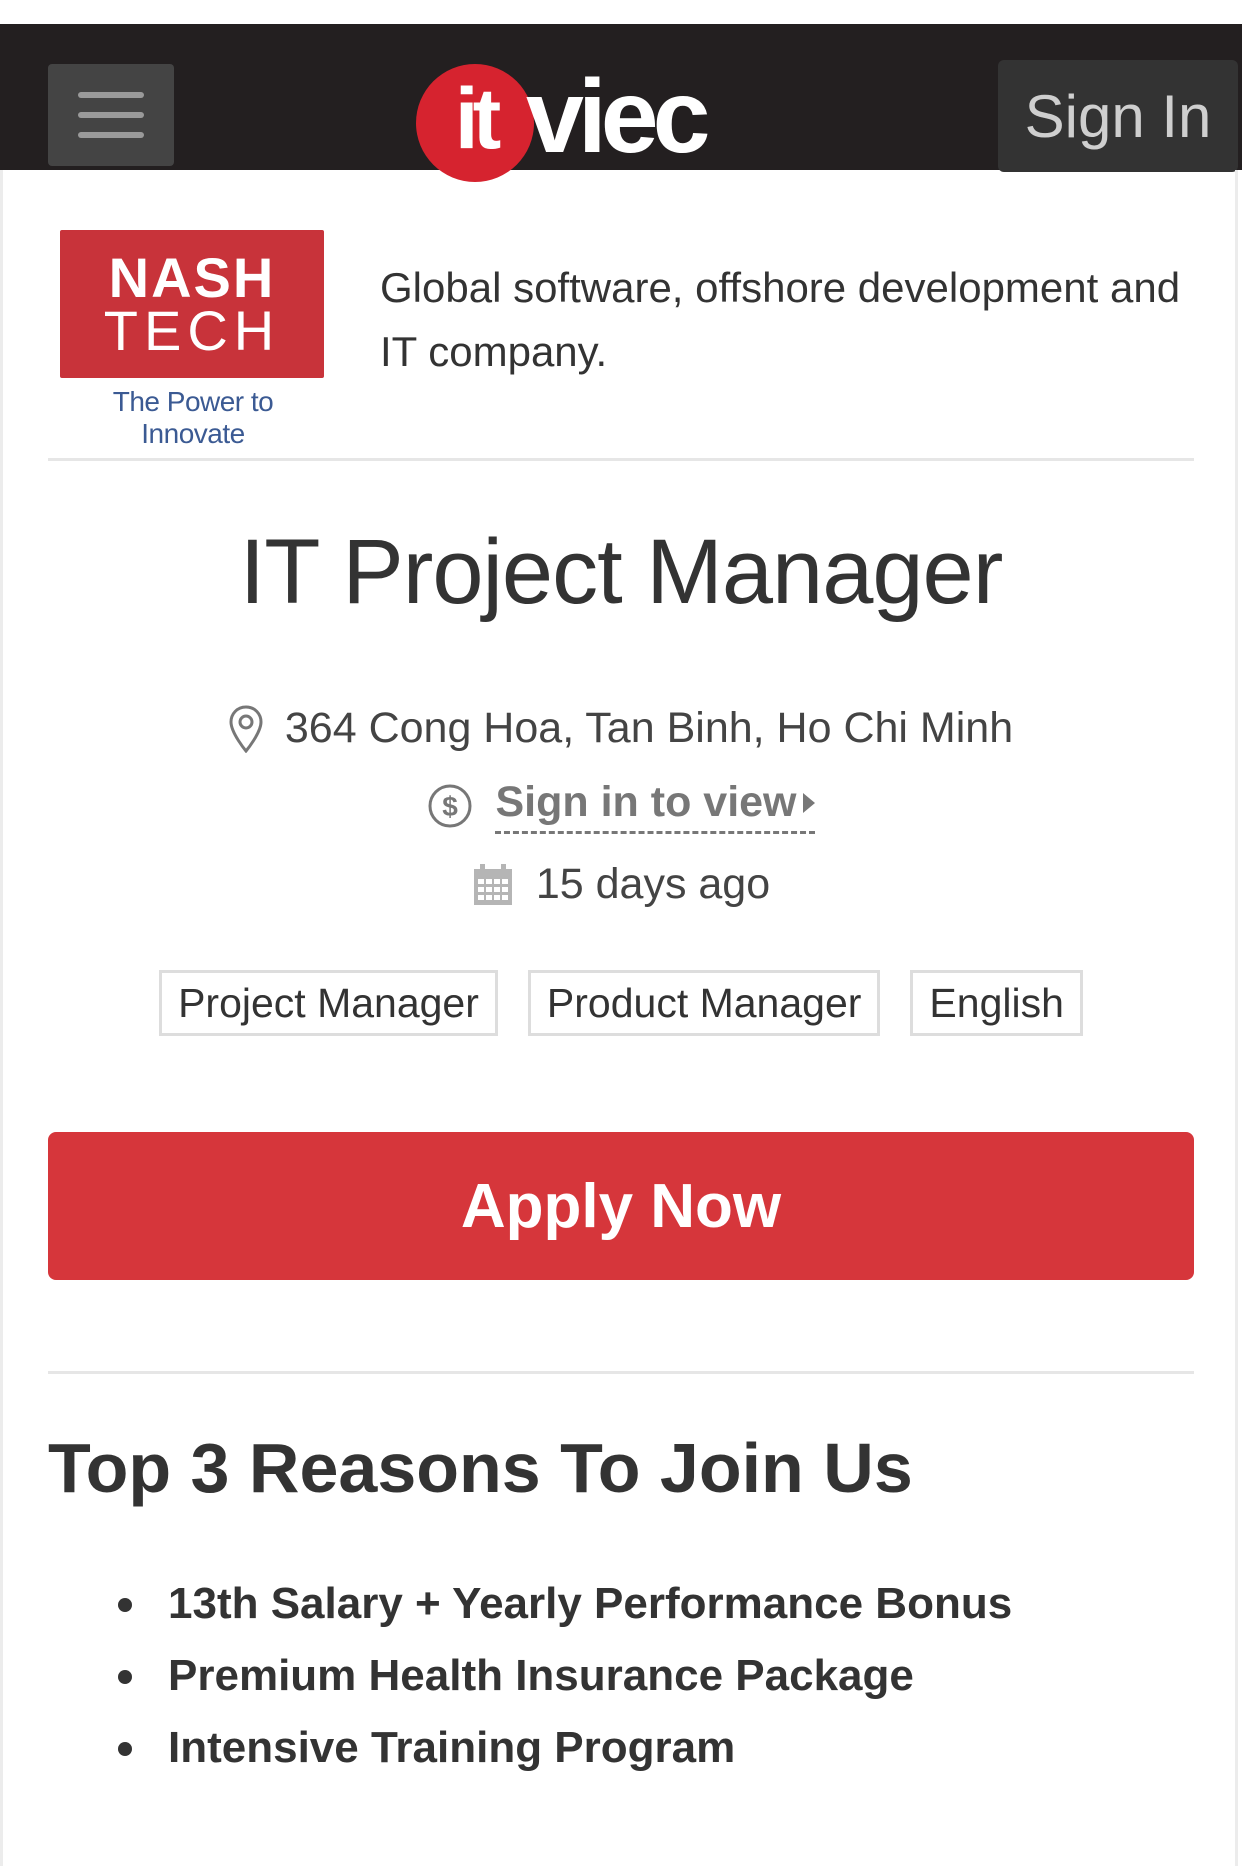  What do you see at coordinates (649, 728) in the screenshot?
I see `job-address: 364 Cong Hoa, Tan Binh, Ho Chi Minh` at bounding box center [649, 728].